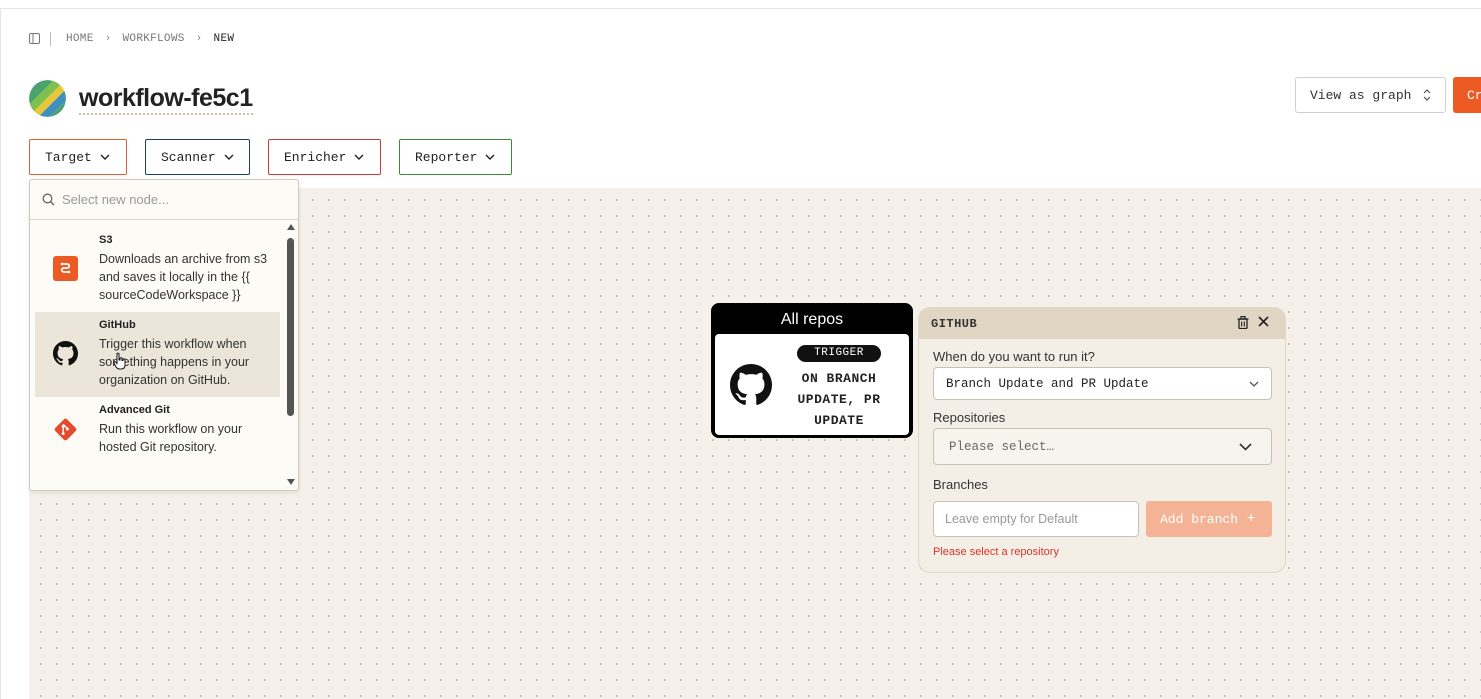 The width and height of the screenshot is (1481, 699). I want to click on view-as-graph-select: View as graph, so click(1370, 95).